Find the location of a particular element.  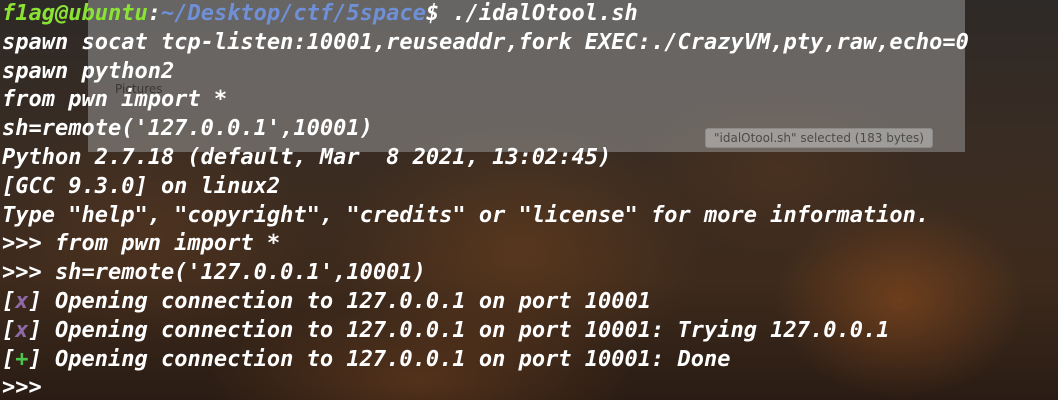

prompt-path: ~/Desktop/ctf/5space is located at coordinates (293, 13).